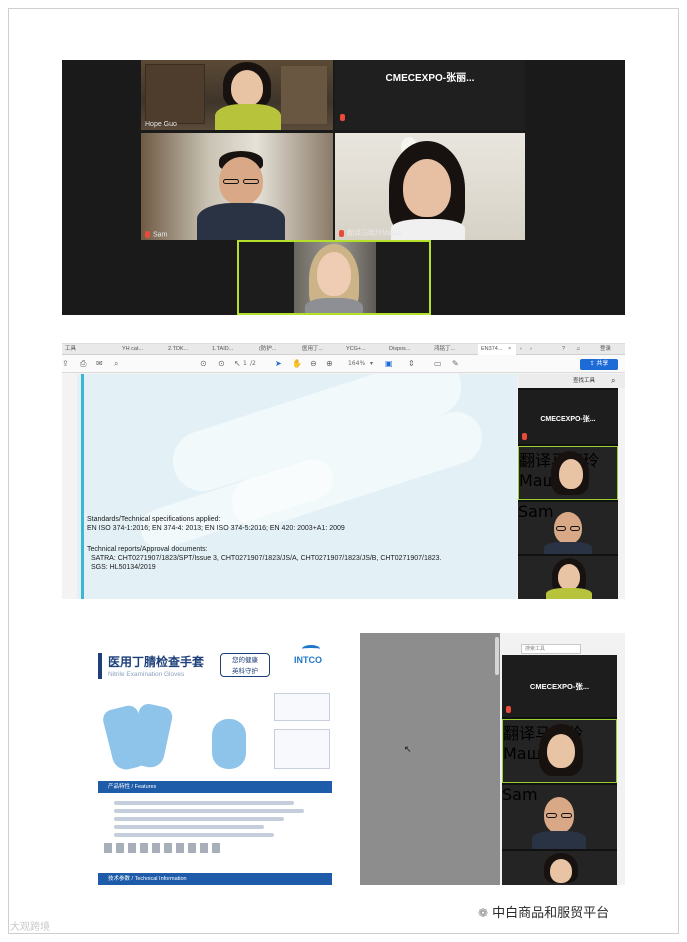 Image resolution: width=687 pixels, height=942 pixels. I want to click on login-link: 登录, so click(612, 349).